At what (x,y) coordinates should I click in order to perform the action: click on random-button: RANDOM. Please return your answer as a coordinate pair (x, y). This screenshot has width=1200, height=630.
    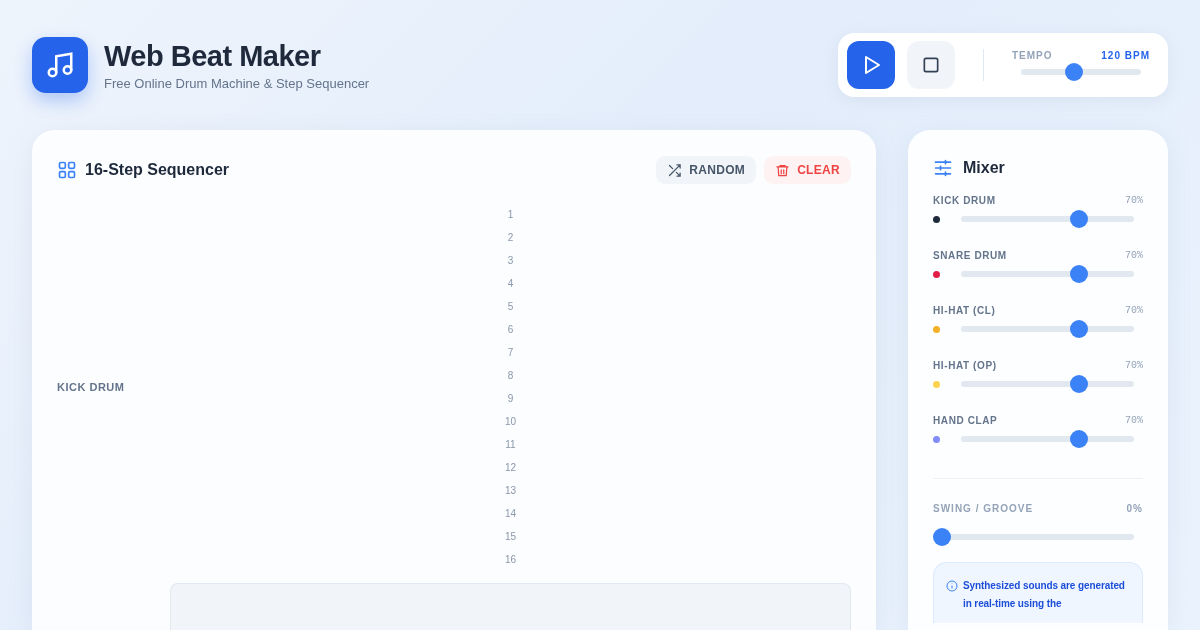
    Looking at the image, I should click on (706, 170).